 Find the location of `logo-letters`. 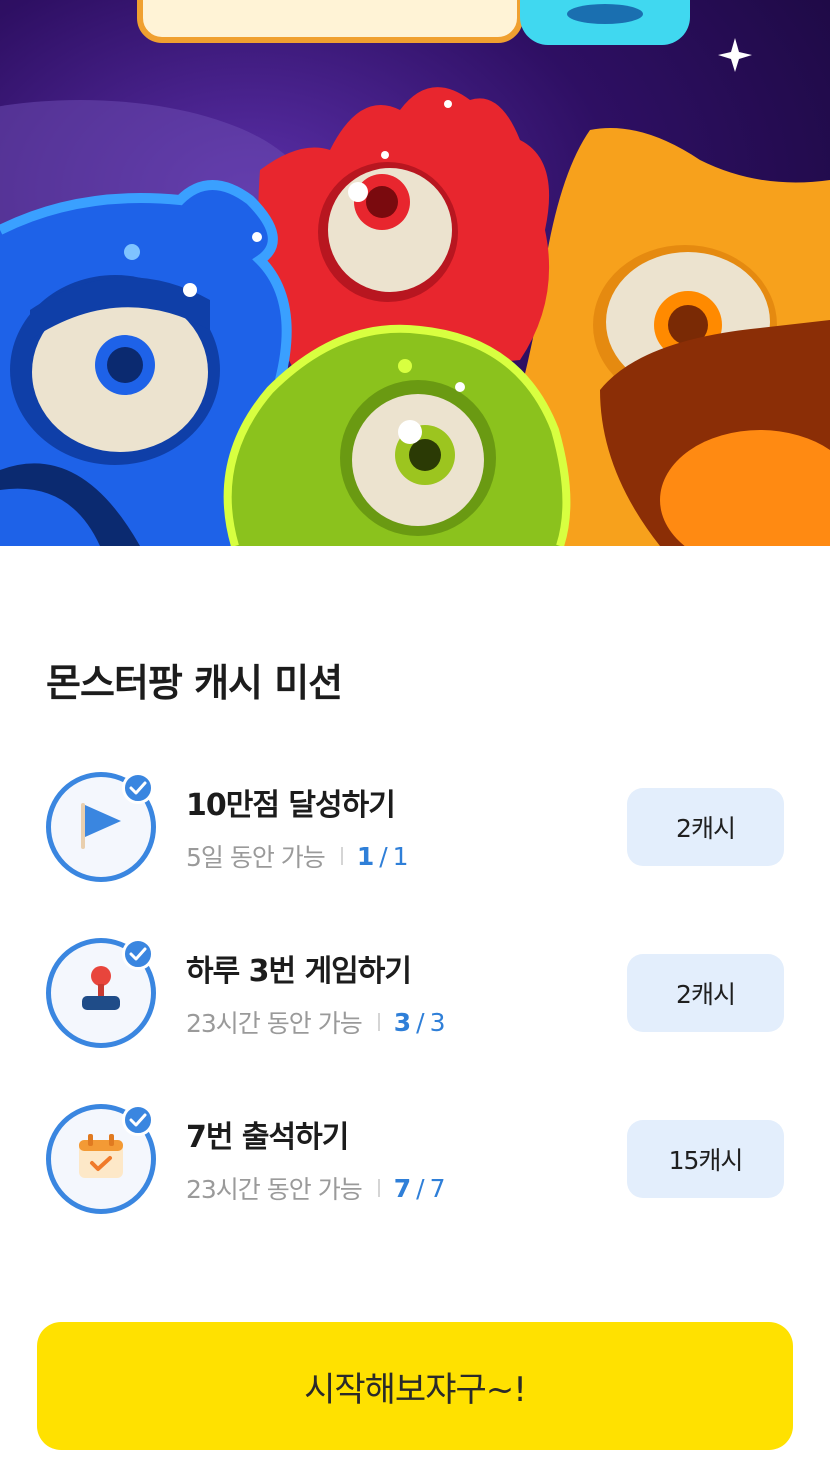

logo-letters is located at coordinates (330, 21).